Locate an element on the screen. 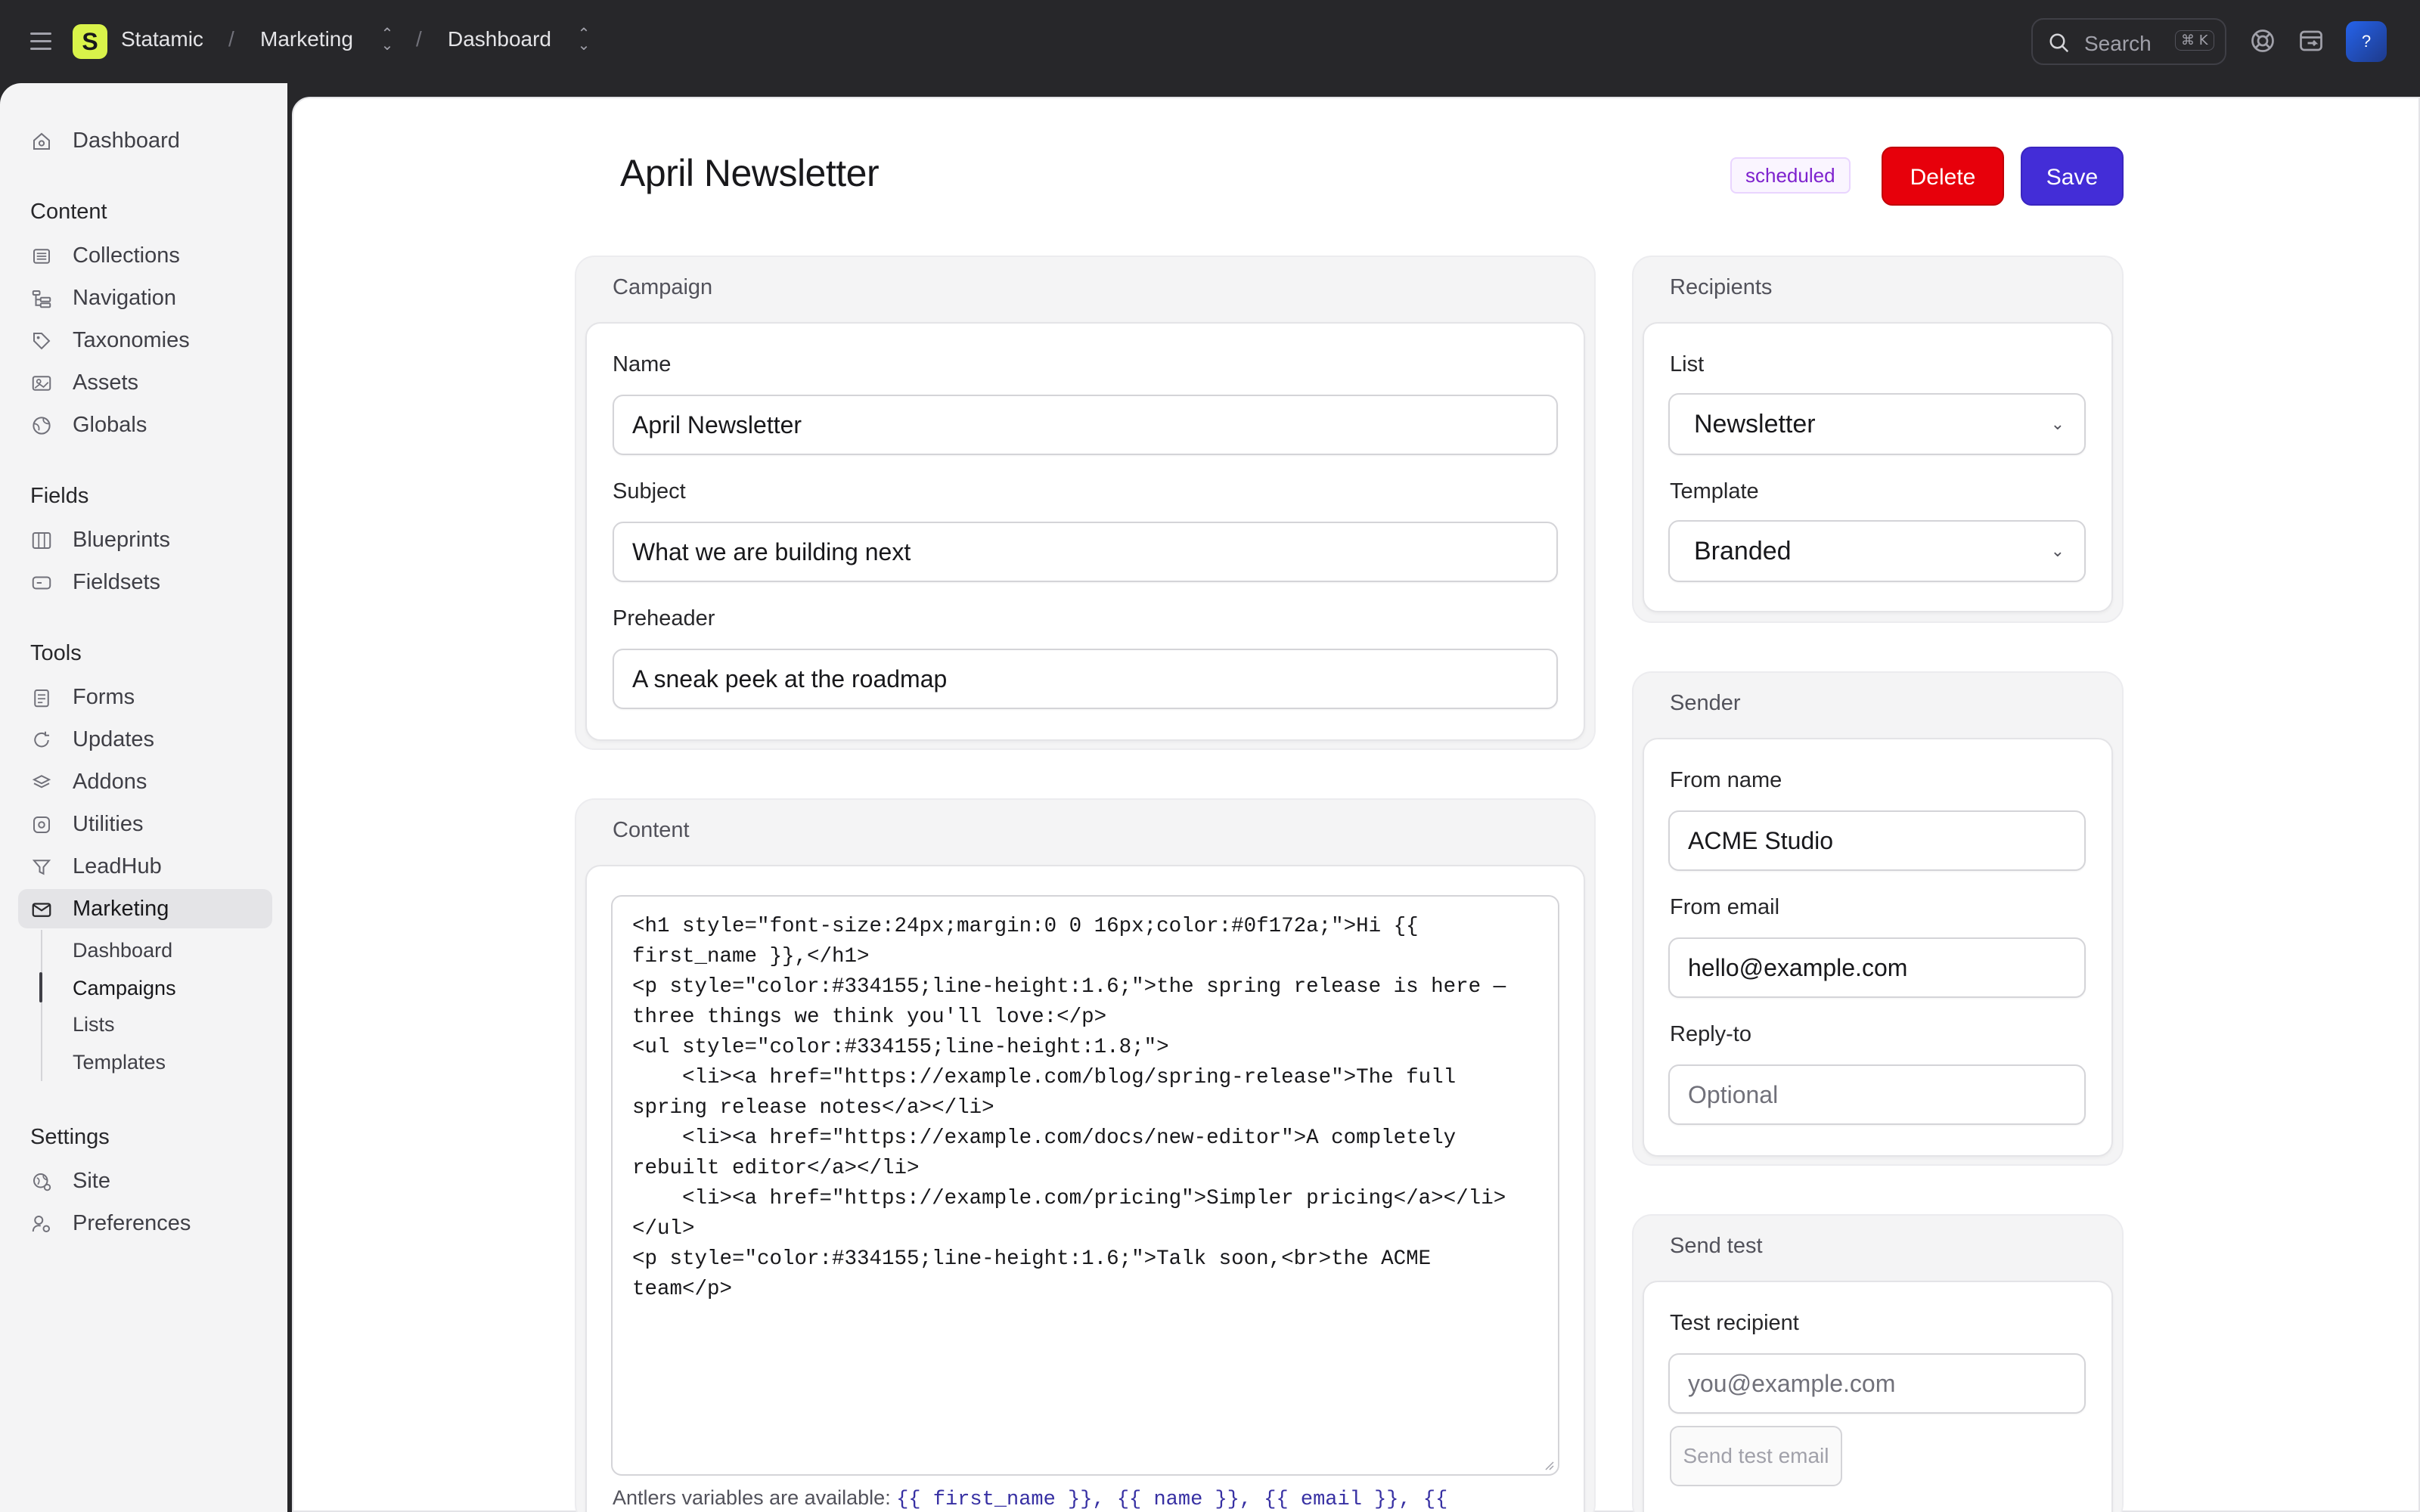 This screenshot has width=2420, height=1512. list-label: List is located at coordinates (1687, 364).